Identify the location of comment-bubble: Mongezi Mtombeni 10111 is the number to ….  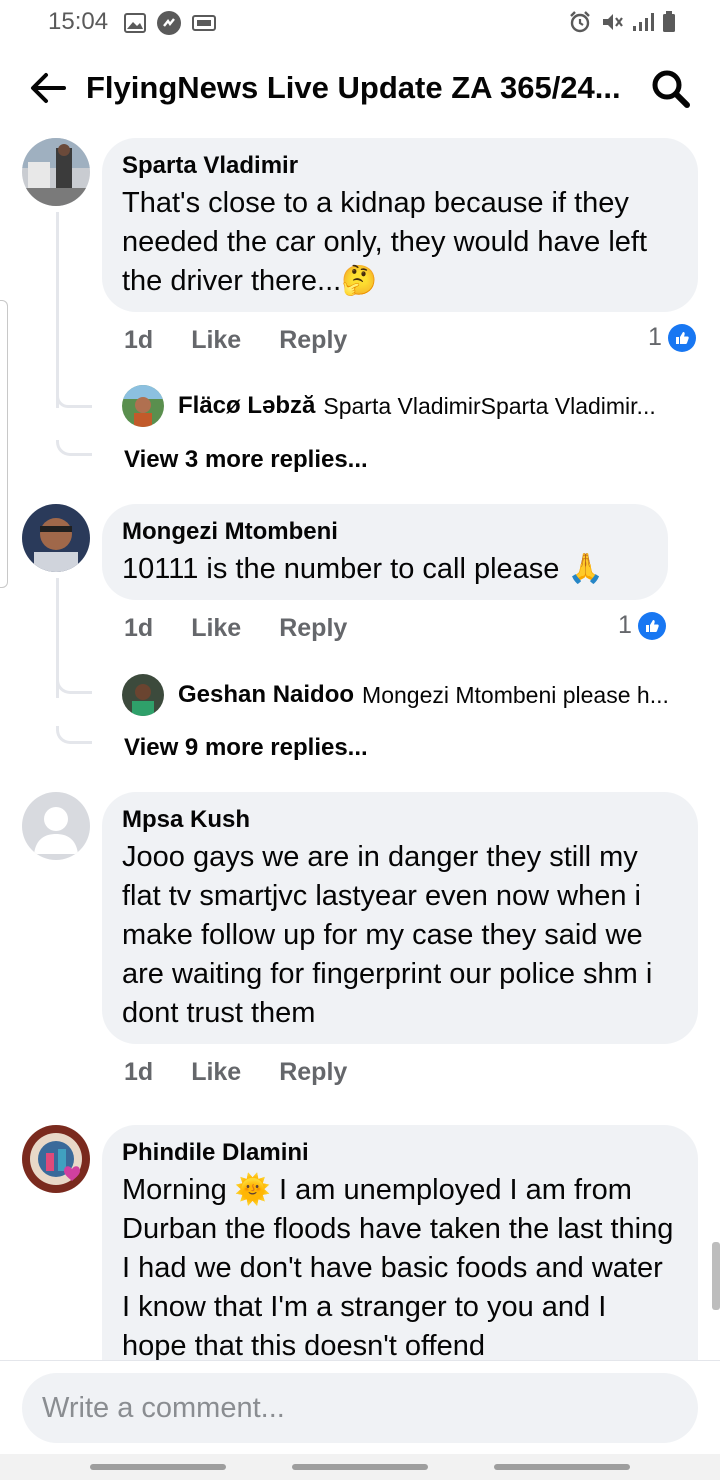
(385, 552).